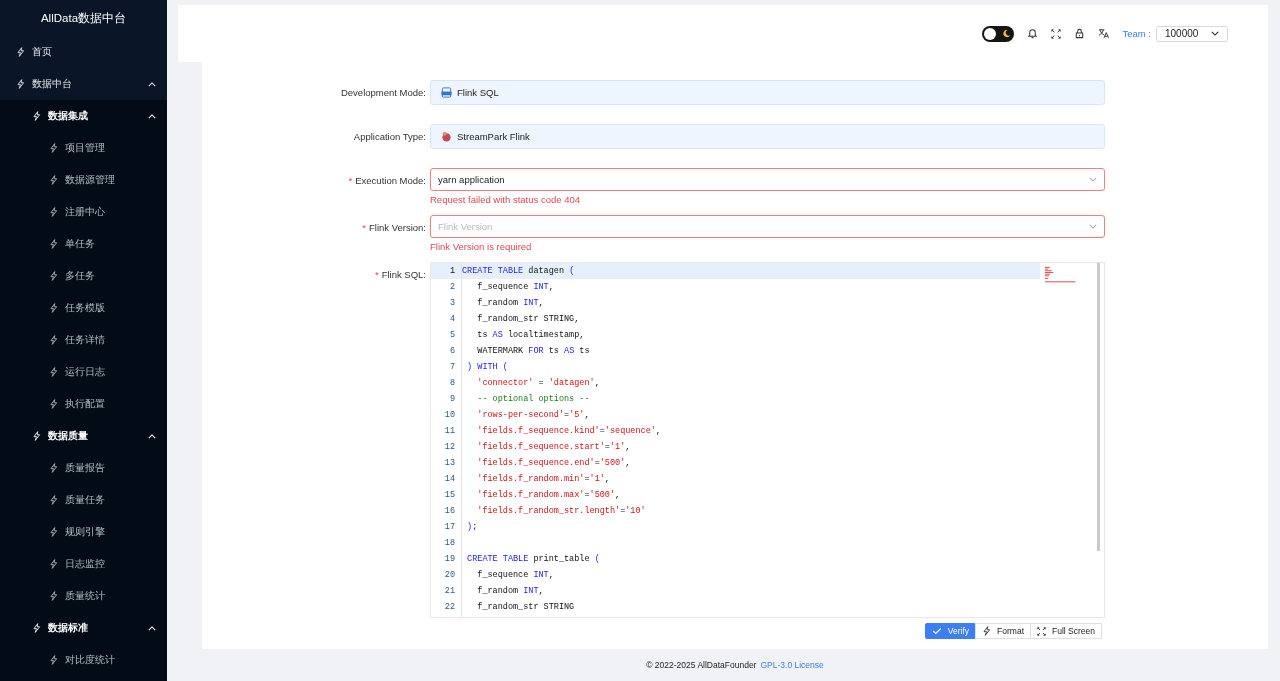 Image resolution: width=1280 pixels, height=681 pixels. What do you see at coordinates (533, 559) in the screenshot?
I see `code-line: CREATE TABLE print_table (` at bounding box center [533, 559].